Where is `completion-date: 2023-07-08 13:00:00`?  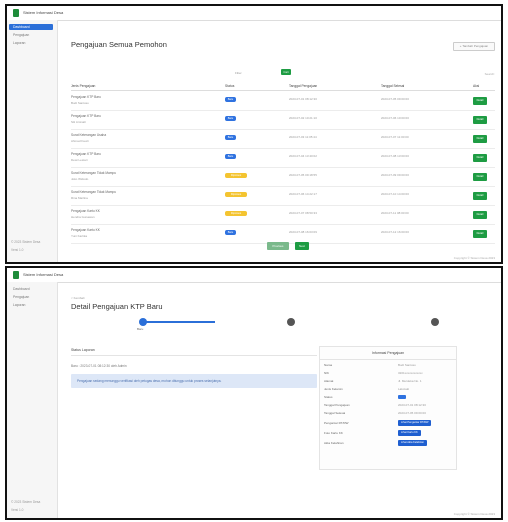 completion-date: 2023-07-08 13:00:00 is located at coordinates (395, 156).